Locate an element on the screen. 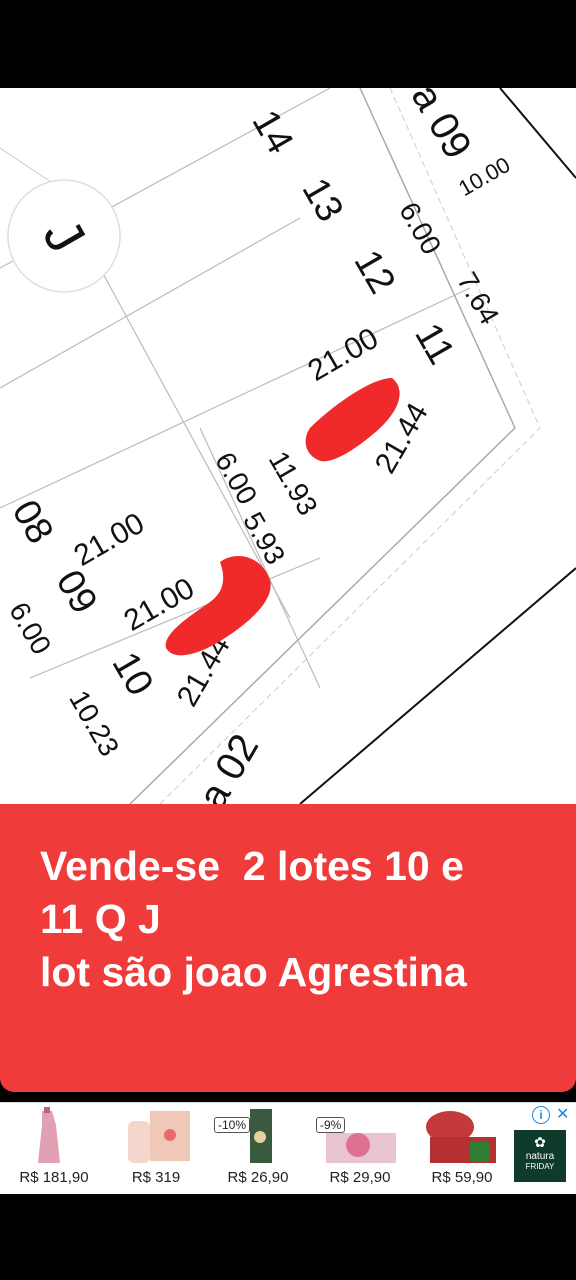  ad-price: R$ 29,90 is located at coordinates (360, 1177).